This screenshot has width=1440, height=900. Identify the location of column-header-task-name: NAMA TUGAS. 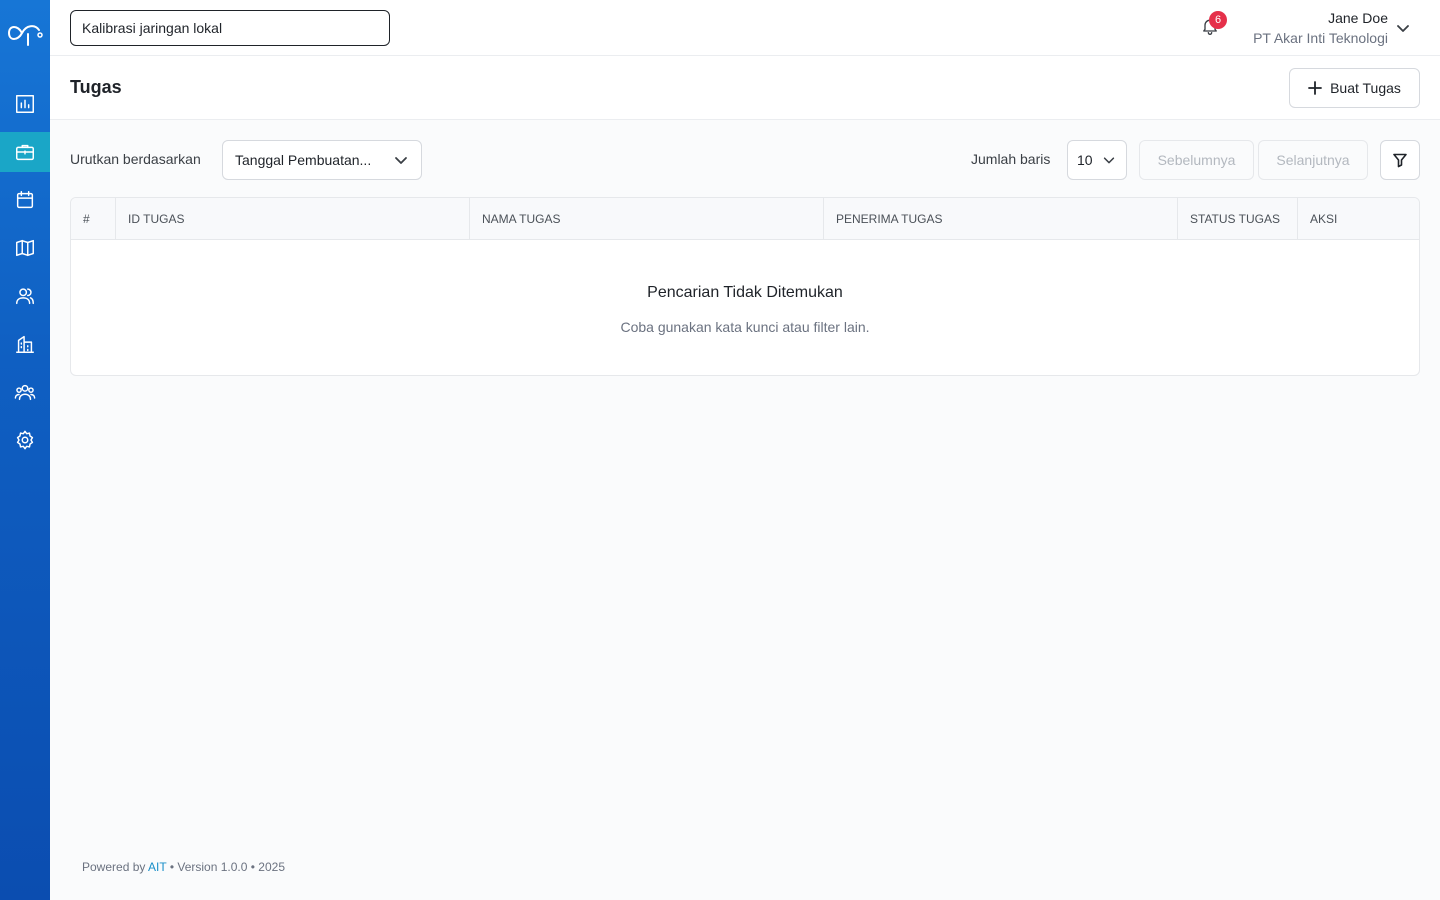
(647, 219).